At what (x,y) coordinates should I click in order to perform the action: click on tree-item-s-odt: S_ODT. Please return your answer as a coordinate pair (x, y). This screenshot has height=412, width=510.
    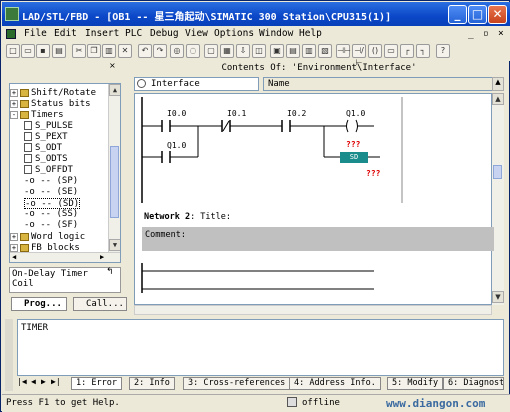
    Looking at the image, I should click on (43, 148).